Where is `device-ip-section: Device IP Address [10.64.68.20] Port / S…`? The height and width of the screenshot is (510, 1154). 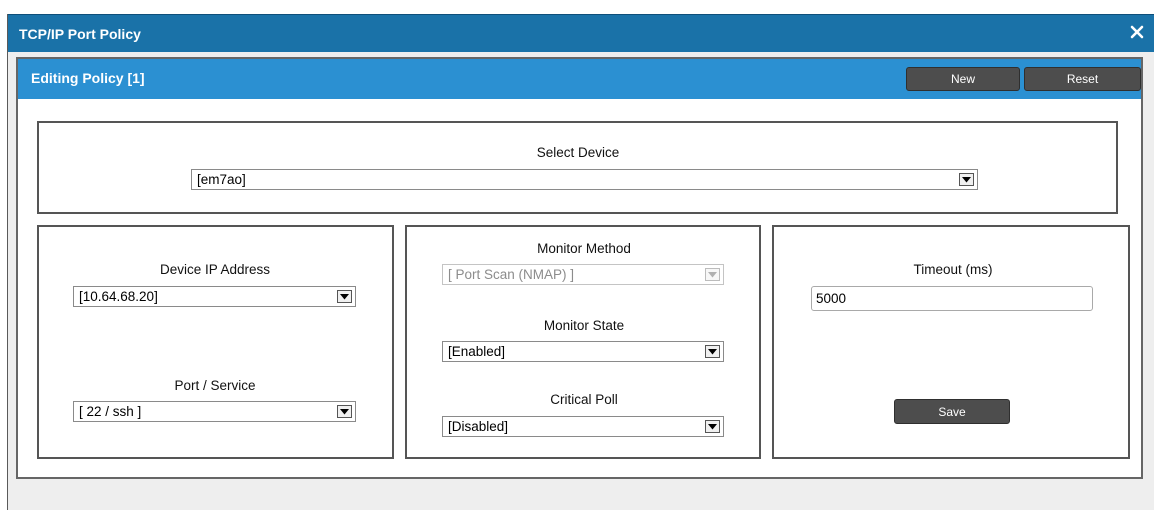 device-ip-section: Device IP Address [10.64.68.20] Port / S… is located at coordinates (215, 342).